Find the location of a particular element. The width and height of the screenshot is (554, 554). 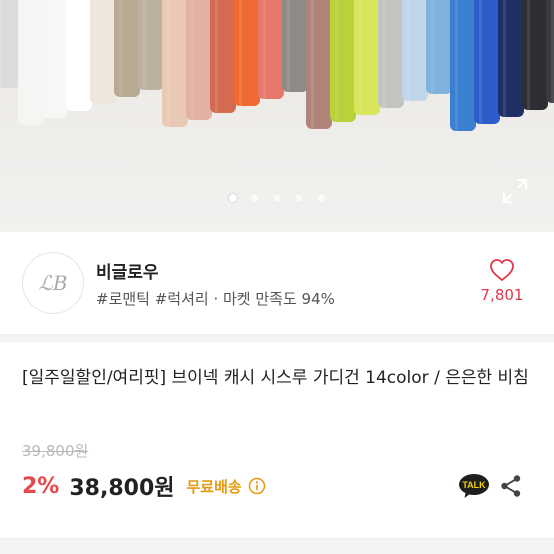

sale-price: 38,800원 is located at coordinates (122, 488).